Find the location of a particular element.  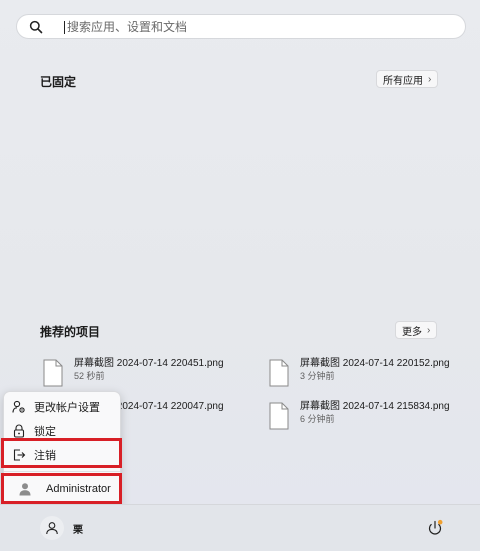

person-gear-icon is located at coordinates (18, 406).